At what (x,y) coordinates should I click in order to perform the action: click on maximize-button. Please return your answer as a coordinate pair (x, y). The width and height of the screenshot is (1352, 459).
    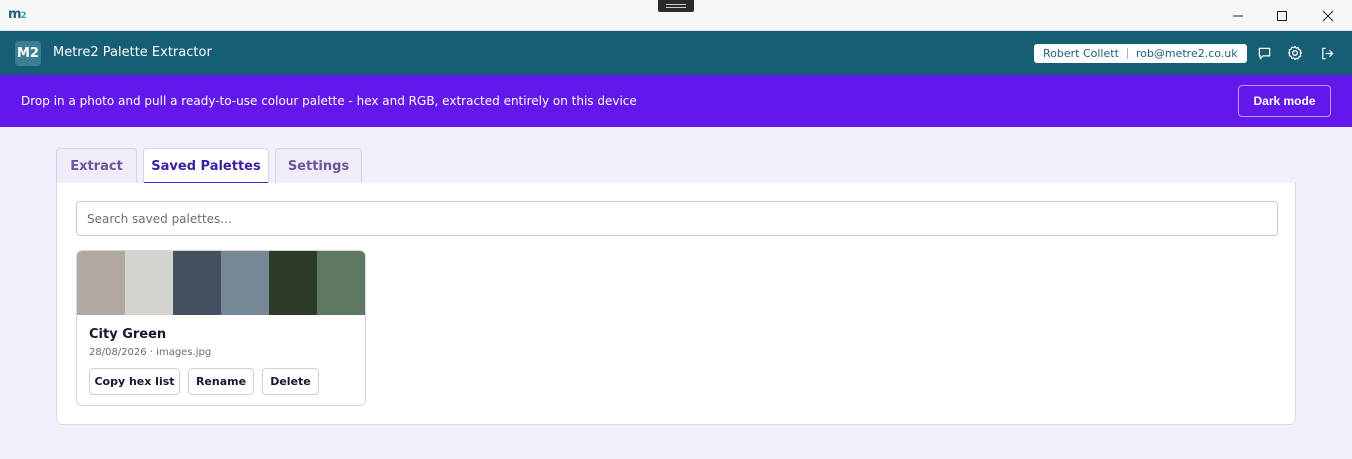
    Looking at the image, I should click on (1282, 15).